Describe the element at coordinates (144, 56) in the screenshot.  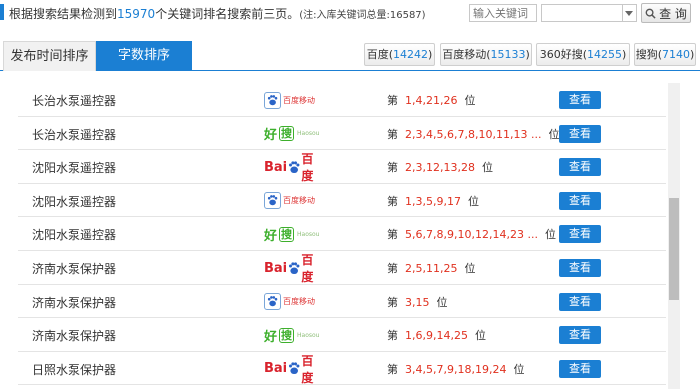
I see `tab-sort-by-length: 字数排序` at that location.